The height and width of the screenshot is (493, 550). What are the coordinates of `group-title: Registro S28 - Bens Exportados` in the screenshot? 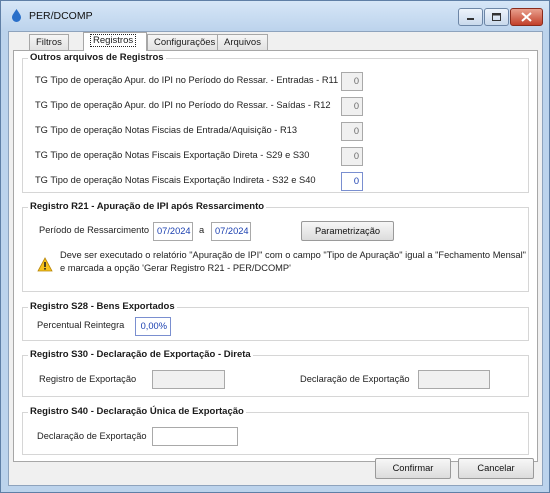 It's located at (102, 306).